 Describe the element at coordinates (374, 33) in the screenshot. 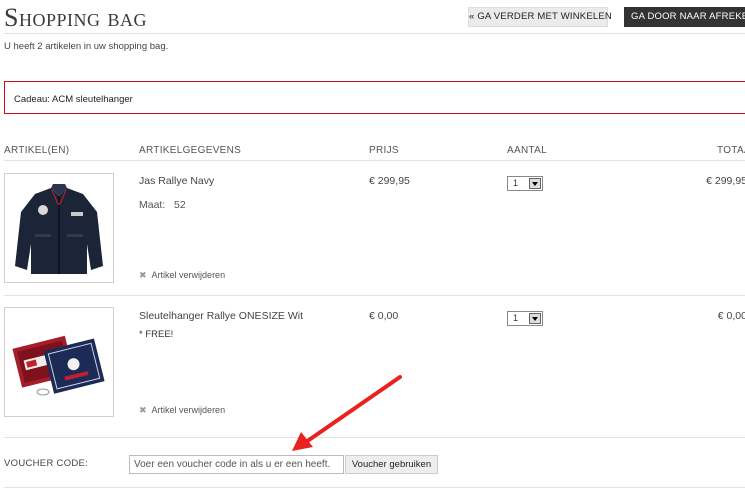

I see `header-divider` at that location.